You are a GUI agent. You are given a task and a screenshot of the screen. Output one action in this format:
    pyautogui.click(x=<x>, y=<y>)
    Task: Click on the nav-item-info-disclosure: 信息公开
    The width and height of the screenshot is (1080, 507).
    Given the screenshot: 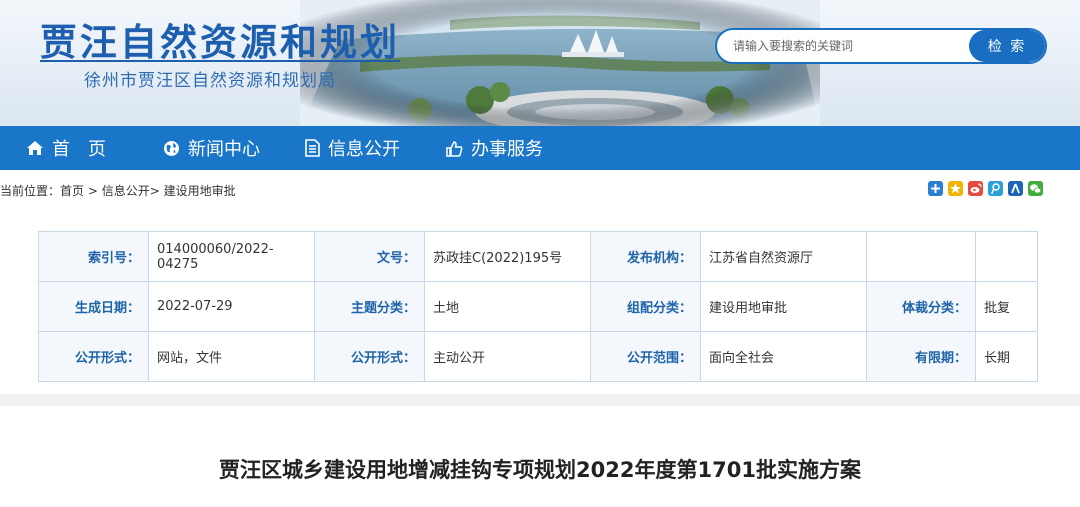 What is the action you would take?
    pyautogui.click(x=352, y=148)
    